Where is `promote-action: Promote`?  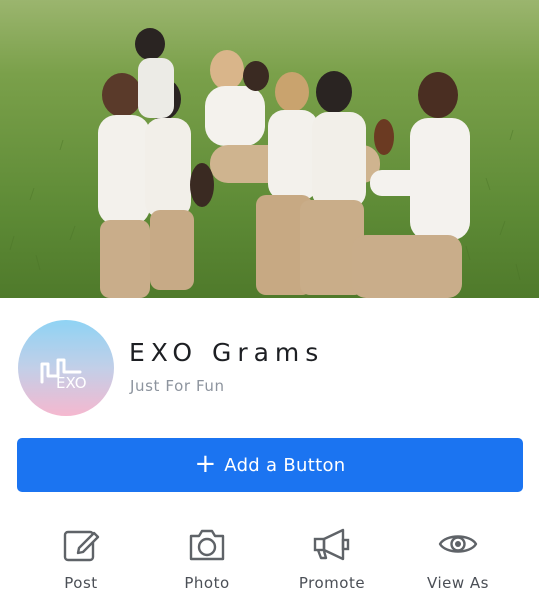 promote-action: Promote is located at coordinates (332, 560).